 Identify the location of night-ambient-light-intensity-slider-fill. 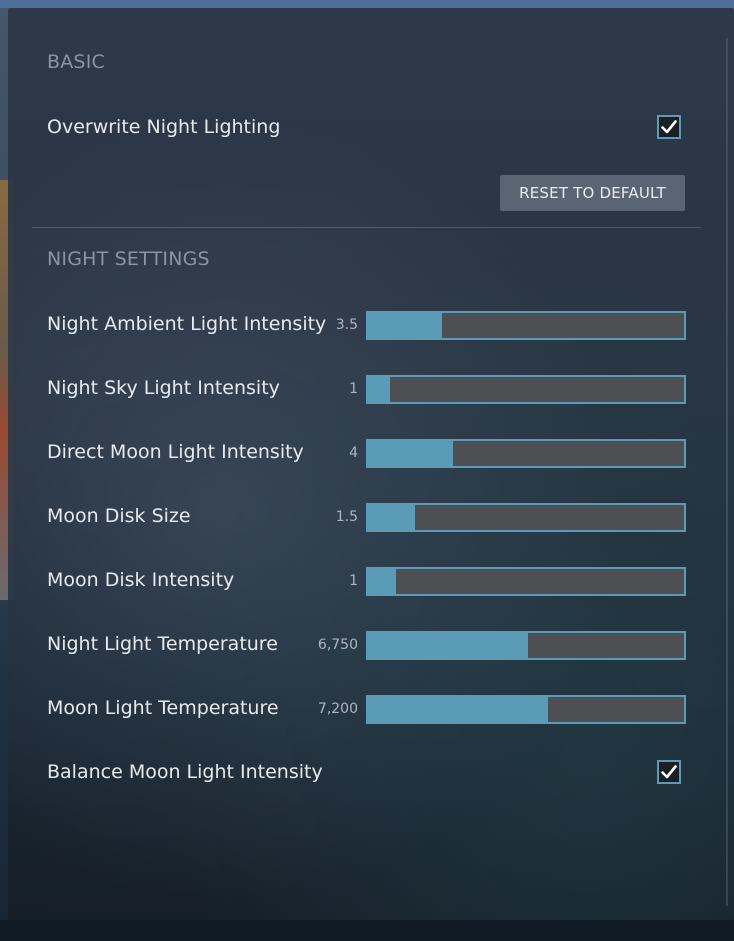
(405, 325).